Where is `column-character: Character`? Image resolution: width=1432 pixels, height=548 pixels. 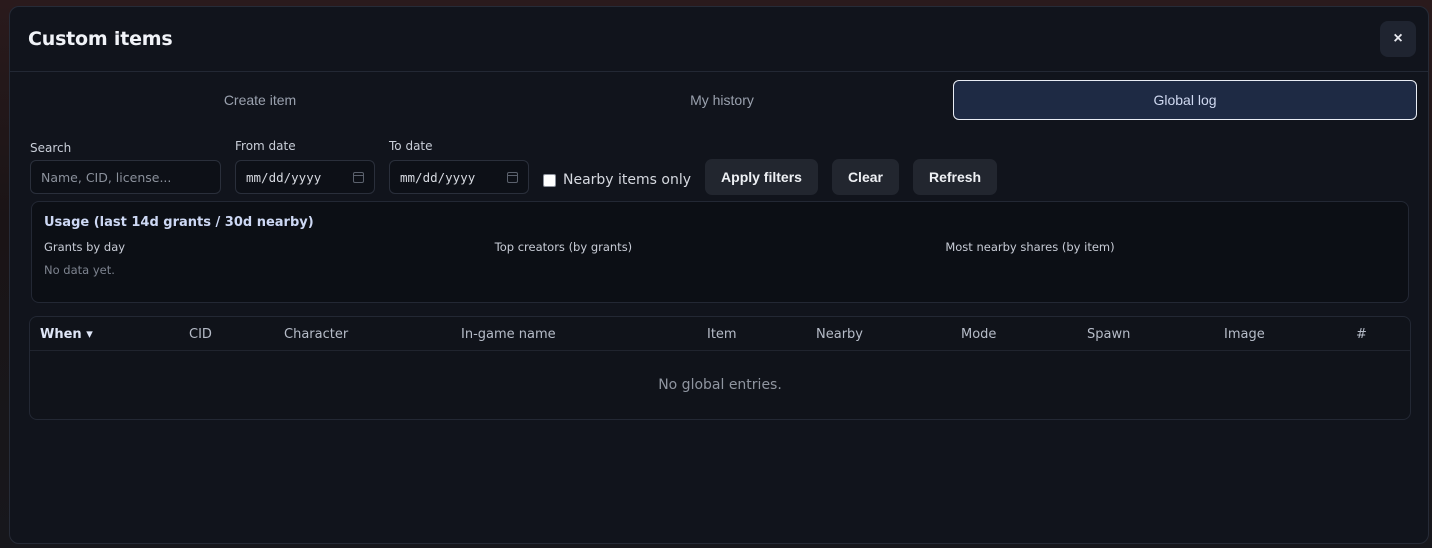
column-character: Character is located at coordinates (316, 334).